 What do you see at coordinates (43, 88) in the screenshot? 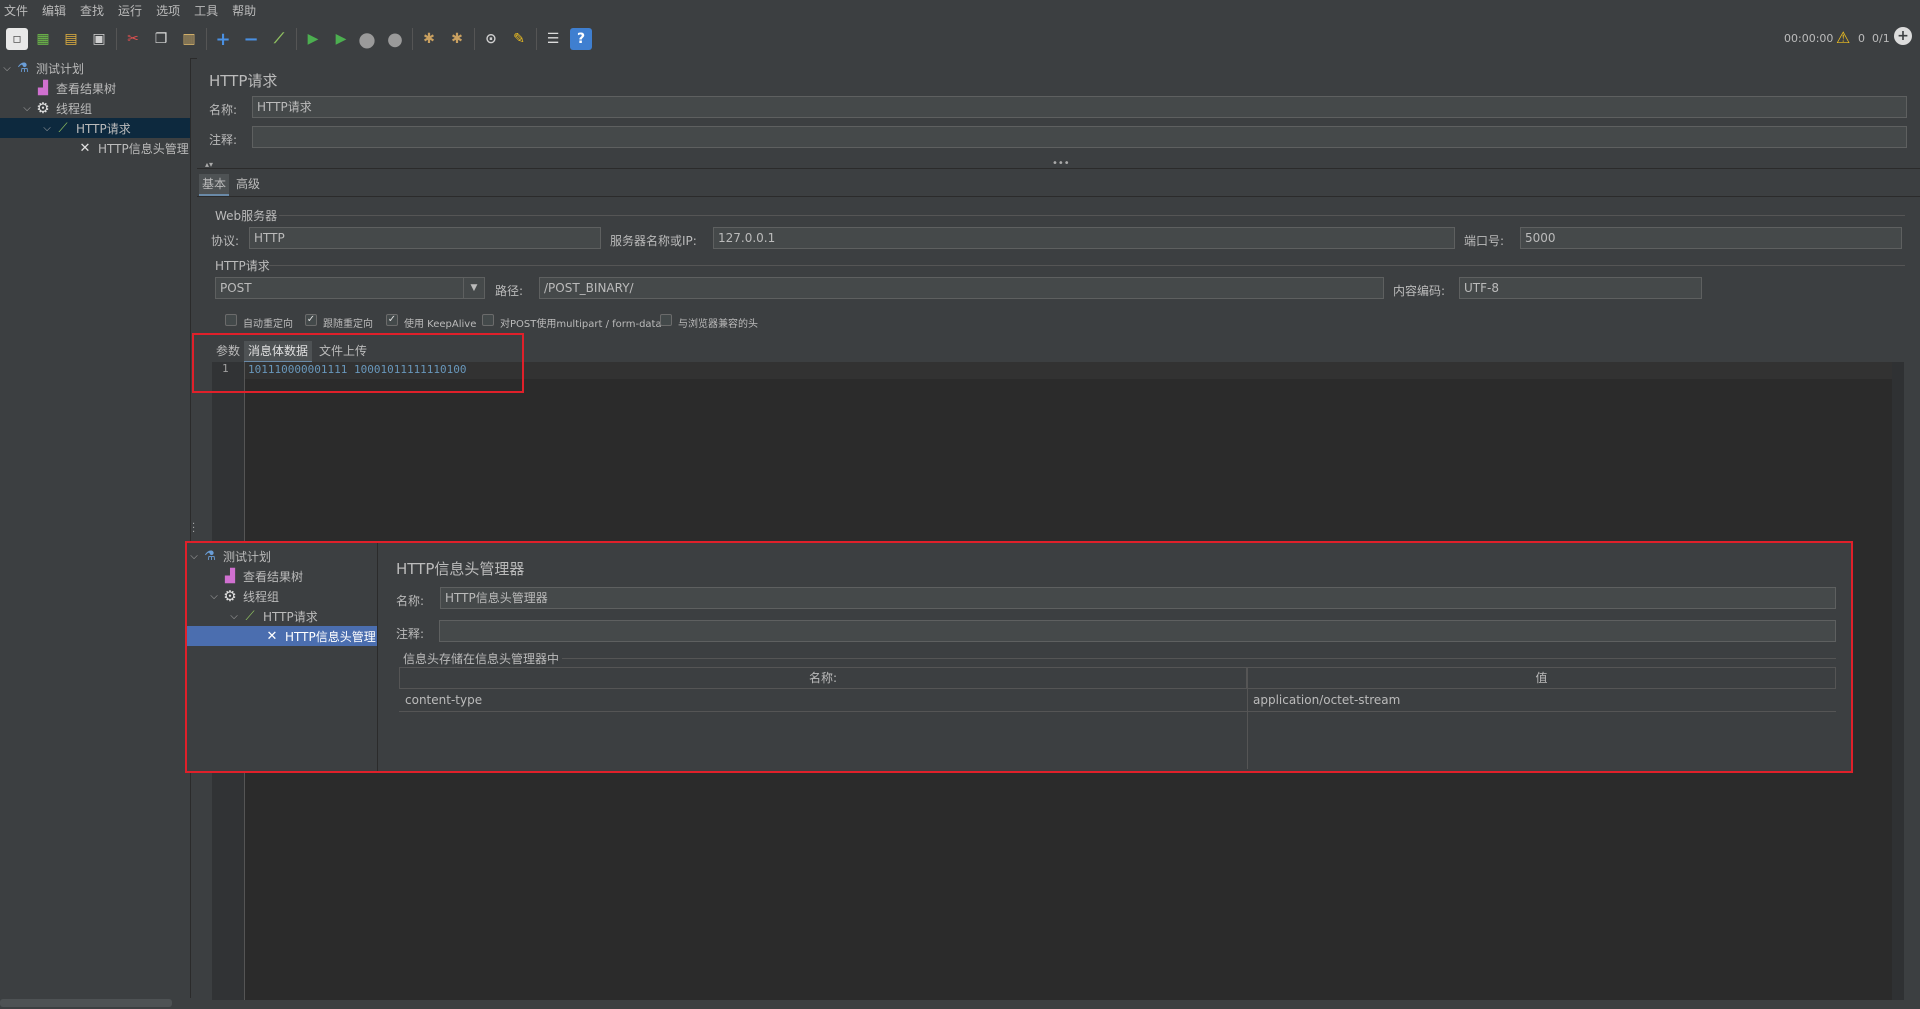
I see `chart-icon: ▟` at bounding box center [43, 88].